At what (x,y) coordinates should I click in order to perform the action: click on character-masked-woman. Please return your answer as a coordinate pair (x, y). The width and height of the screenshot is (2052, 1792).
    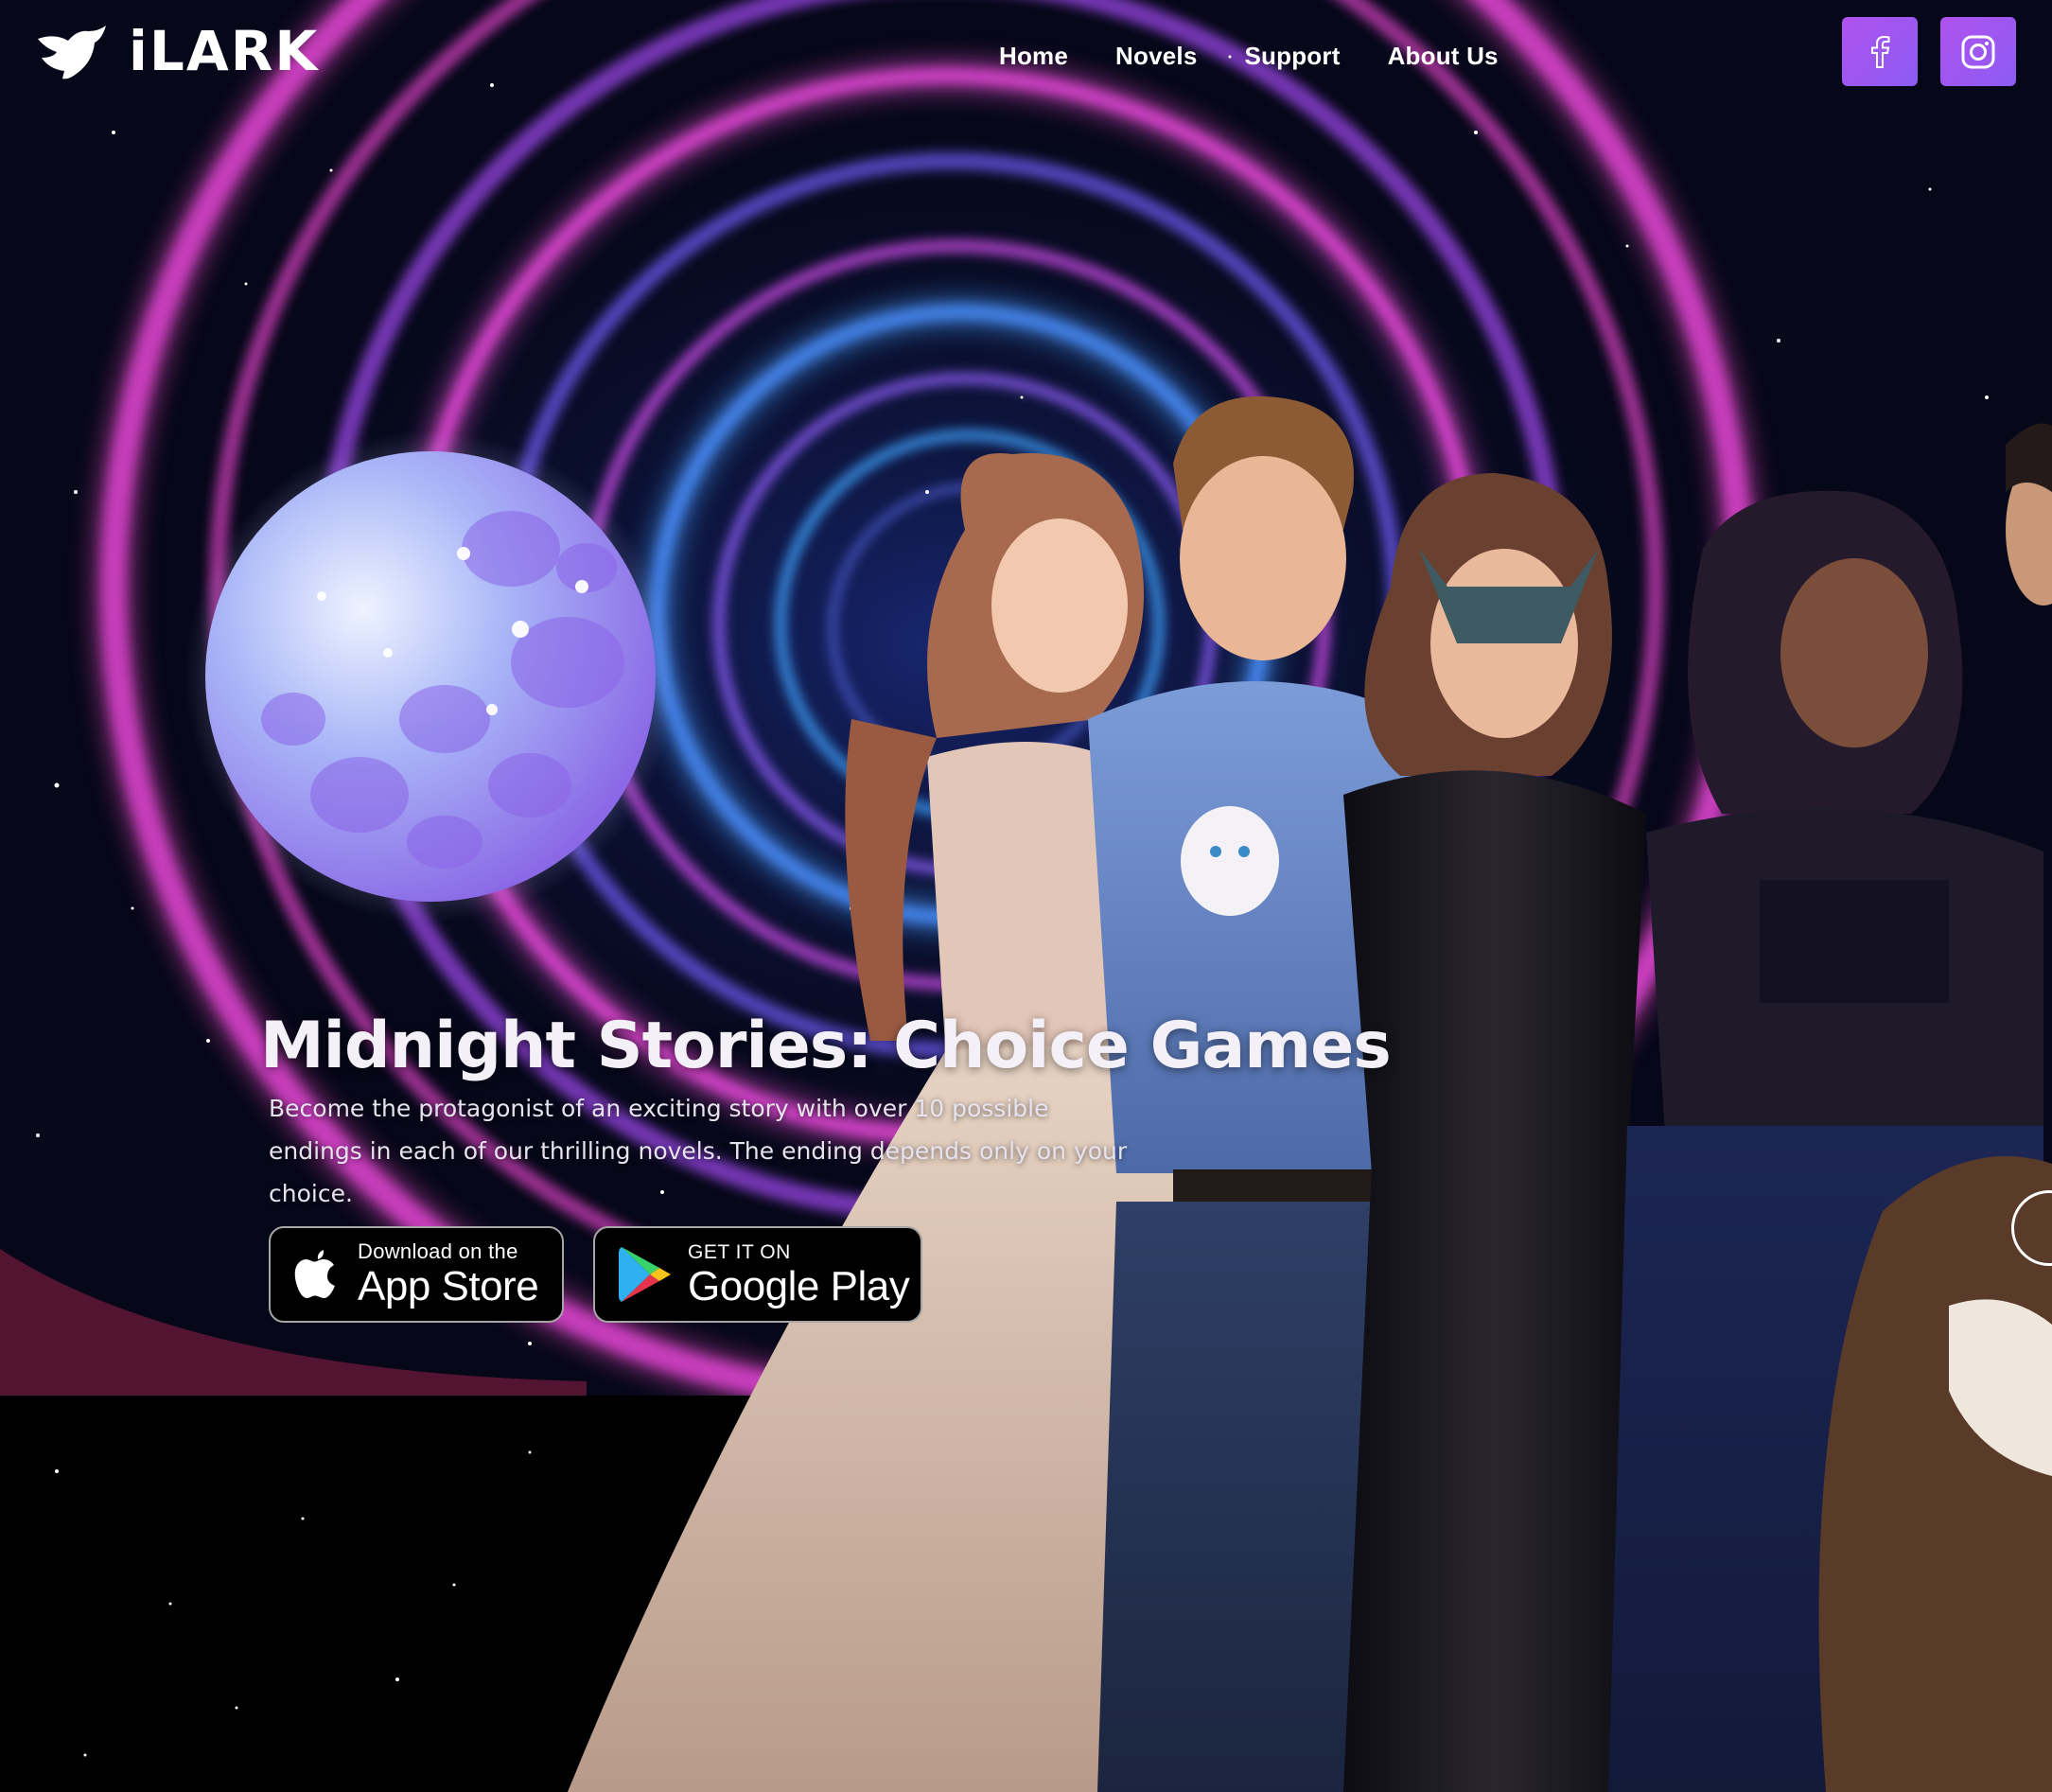
    Looking at the image, I should click on (1494, 1132).